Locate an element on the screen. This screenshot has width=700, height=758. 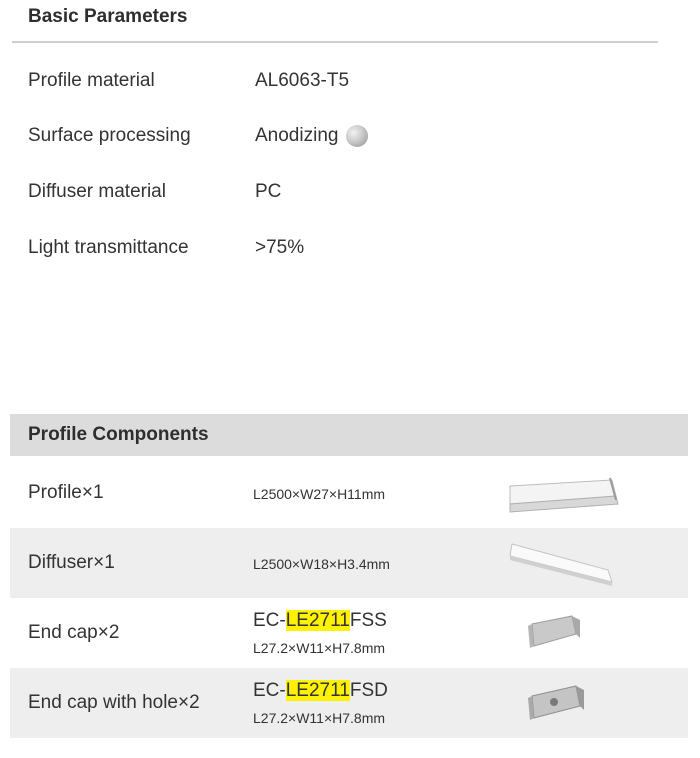
basic-parameters-title: Basic Parameters is located at coordinates (108, 16).